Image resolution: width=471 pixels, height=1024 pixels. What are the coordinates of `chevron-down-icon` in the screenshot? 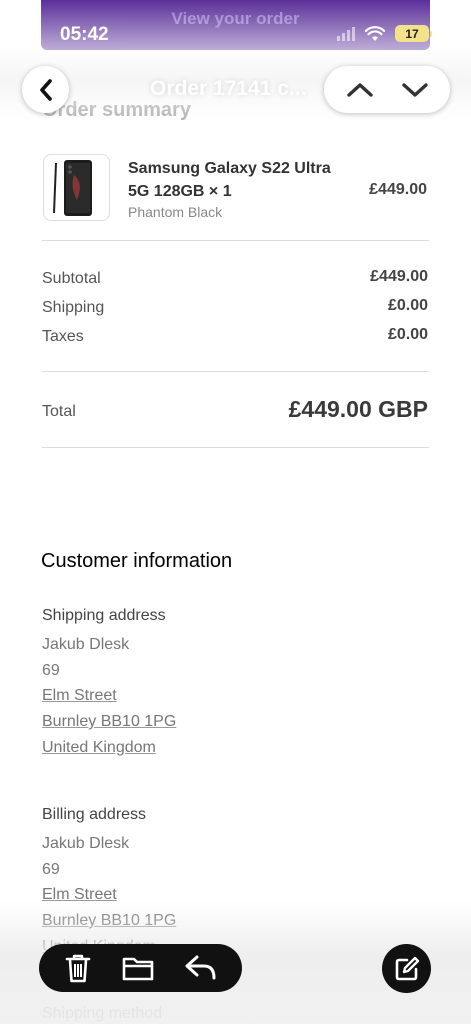 It's located at (414, 89).